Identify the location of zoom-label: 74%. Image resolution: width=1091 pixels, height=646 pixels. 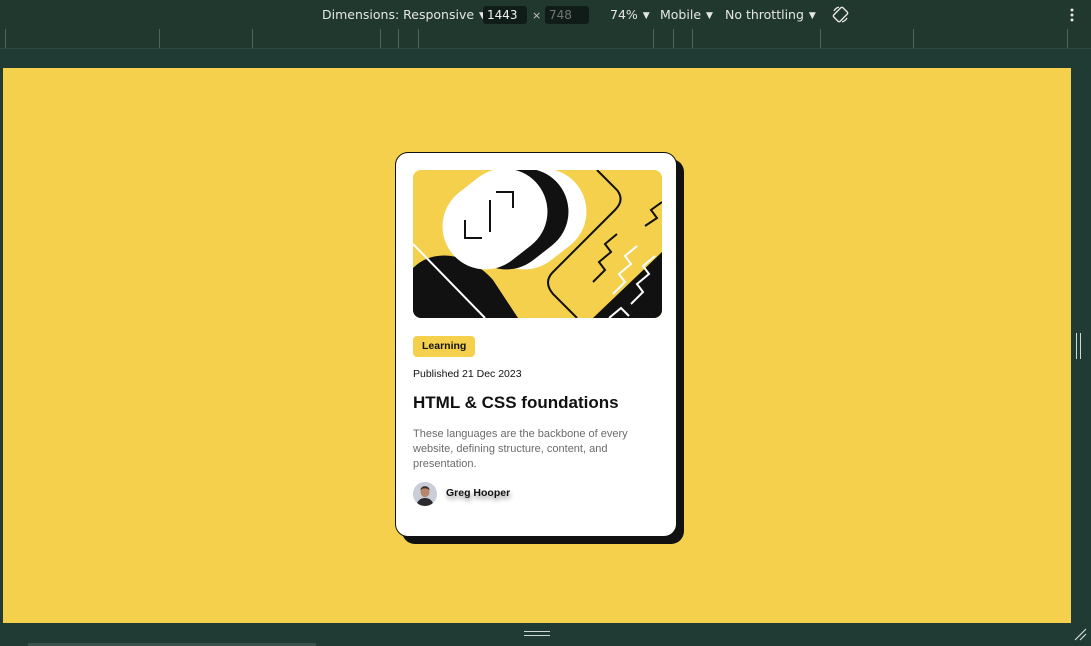
(624, 14).